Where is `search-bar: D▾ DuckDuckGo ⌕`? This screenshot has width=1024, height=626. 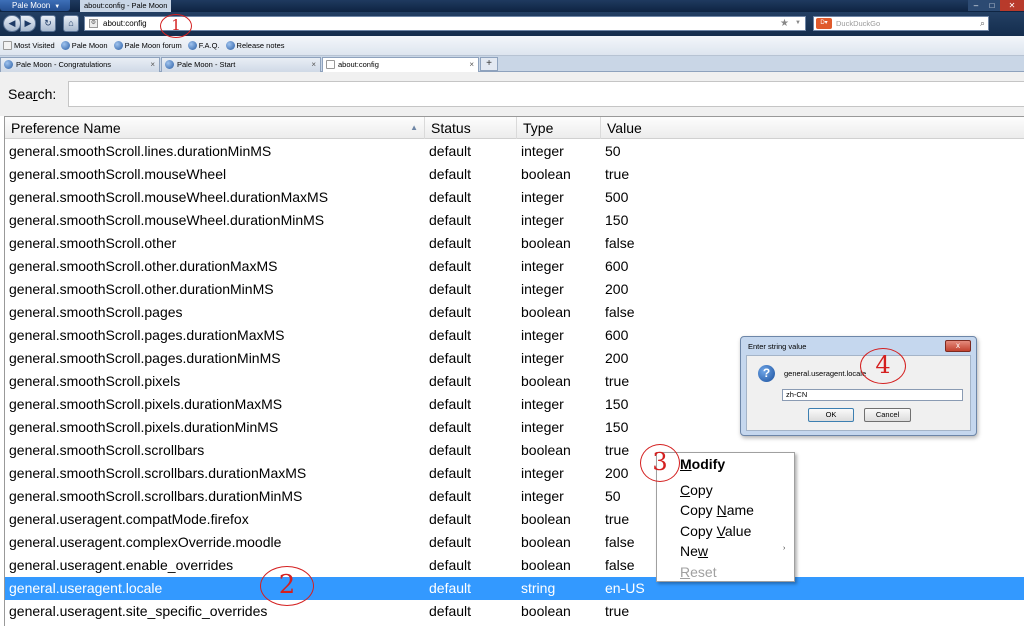
search-bar: D▾ DuckDuckGo ⌕ is located at coordinates (901, 23).